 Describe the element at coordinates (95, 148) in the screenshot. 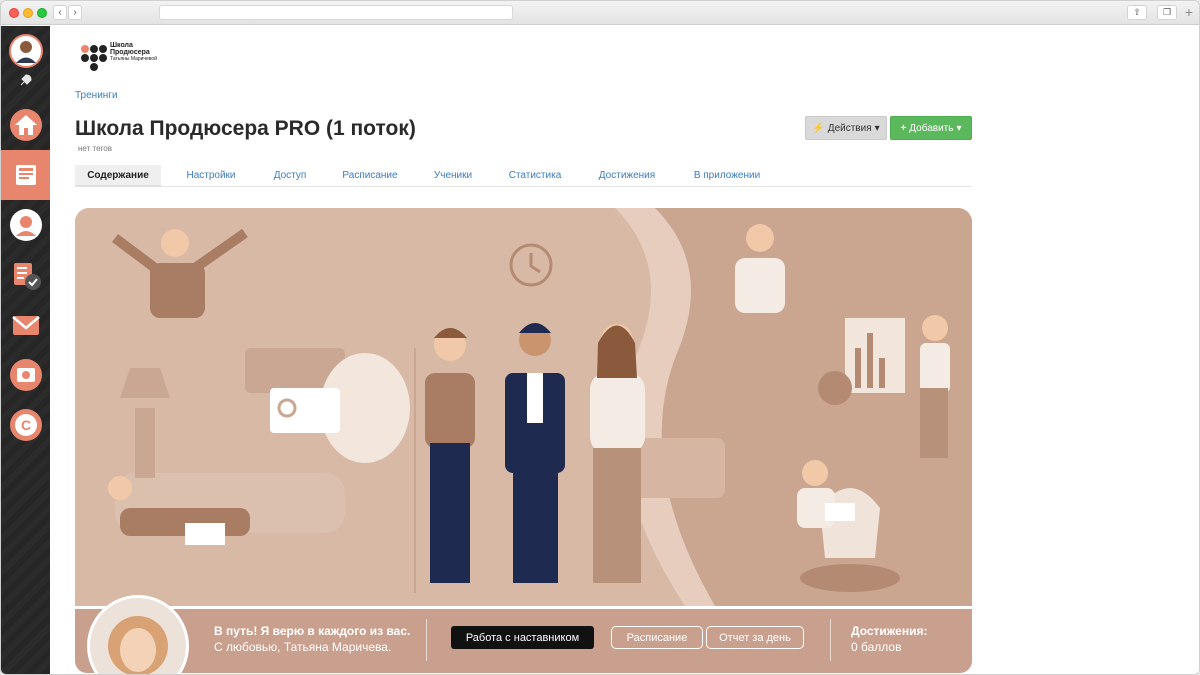

I see `tags-label: нет тегов` at that location.